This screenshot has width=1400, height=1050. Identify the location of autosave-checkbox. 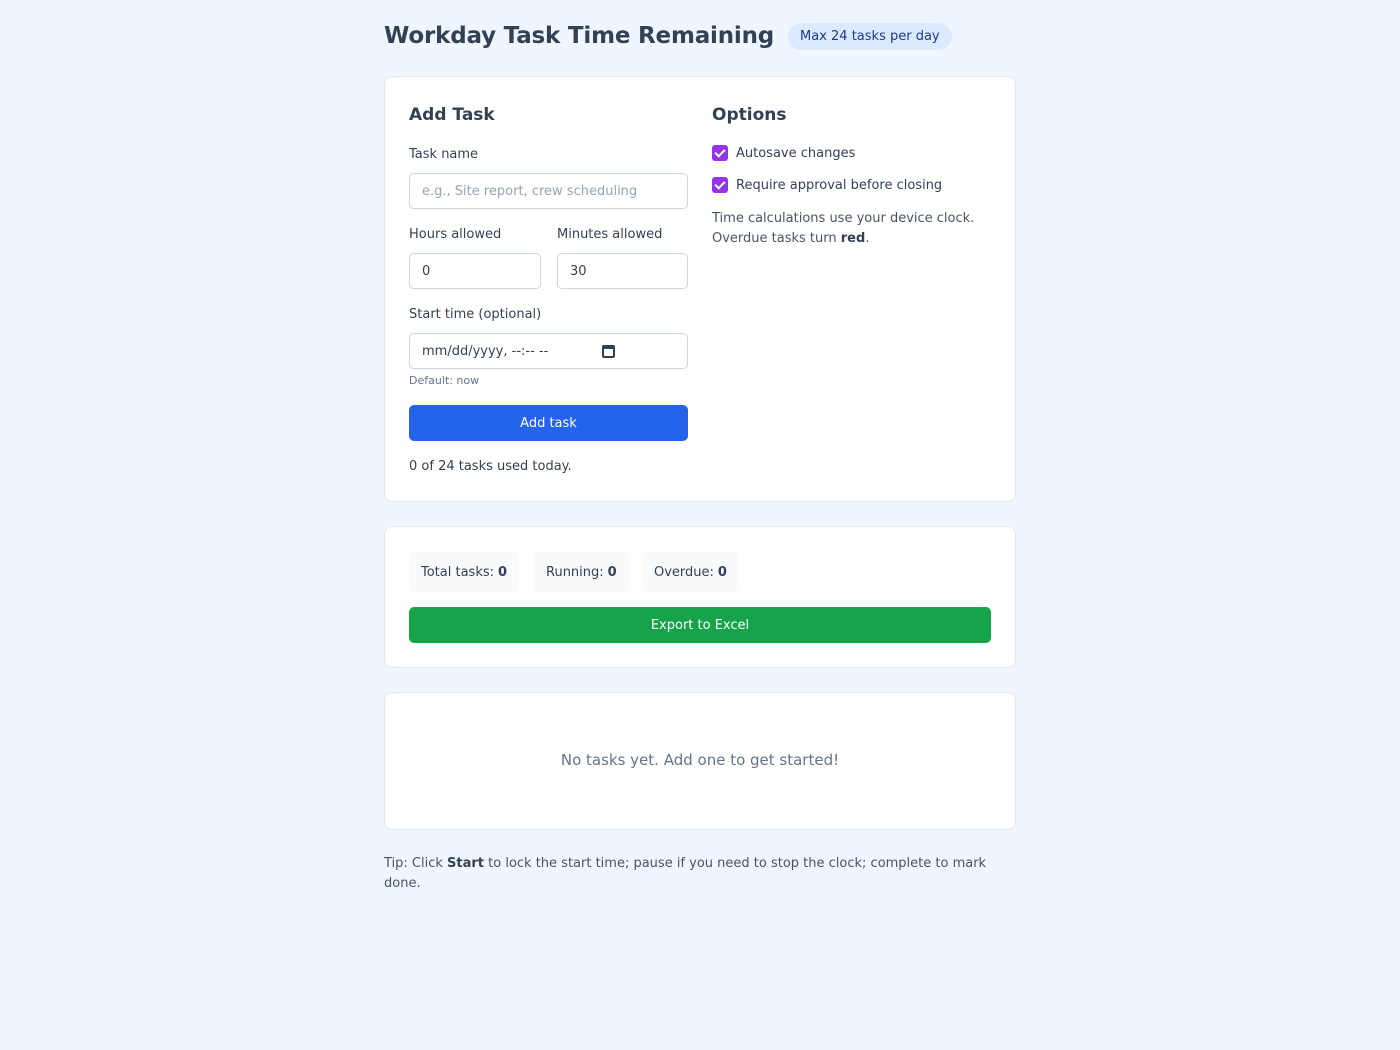
(720, 153).